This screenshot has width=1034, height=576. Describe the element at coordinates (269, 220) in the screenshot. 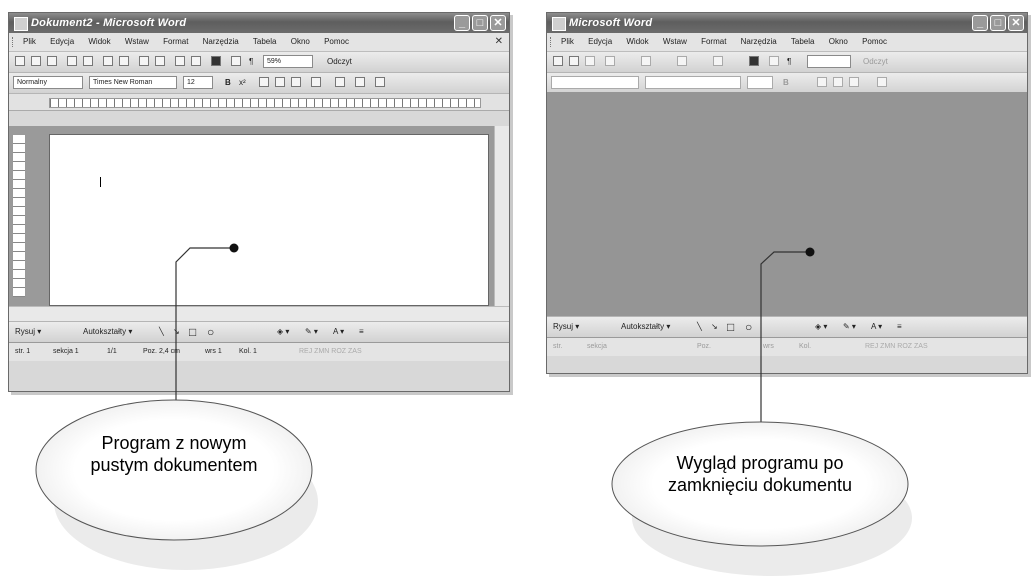

I see `document-page` at that location.